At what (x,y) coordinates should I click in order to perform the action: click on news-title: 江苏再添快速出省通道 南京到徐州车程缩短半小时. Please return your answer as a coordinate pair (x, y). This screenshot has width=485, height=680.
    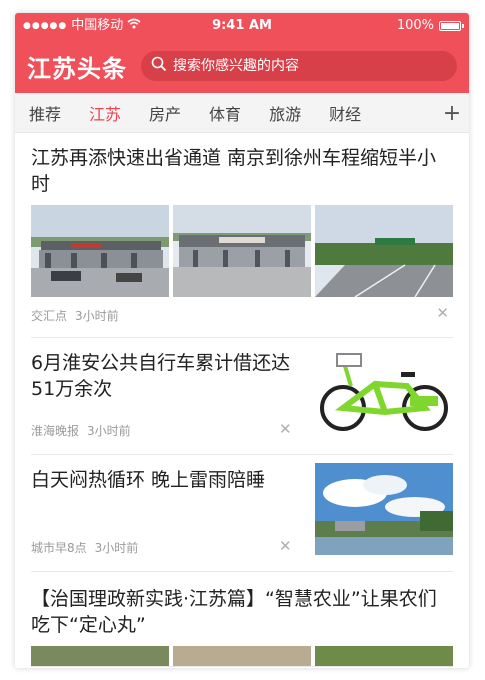
    Looking at the image, I should click on (234, 171).